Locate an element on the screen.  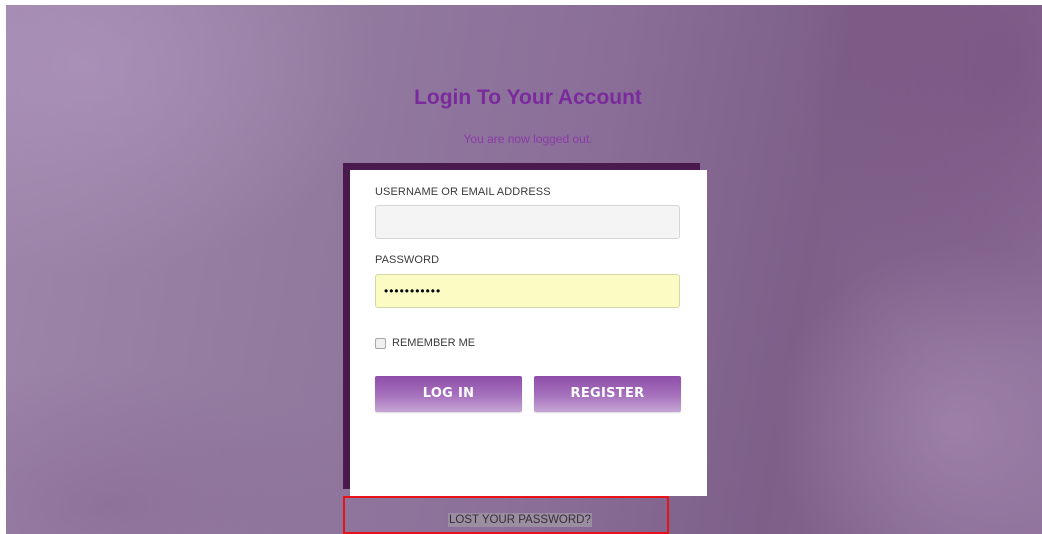
remember-me-row: REMEMBER ME is located at coordinates (425, 343).